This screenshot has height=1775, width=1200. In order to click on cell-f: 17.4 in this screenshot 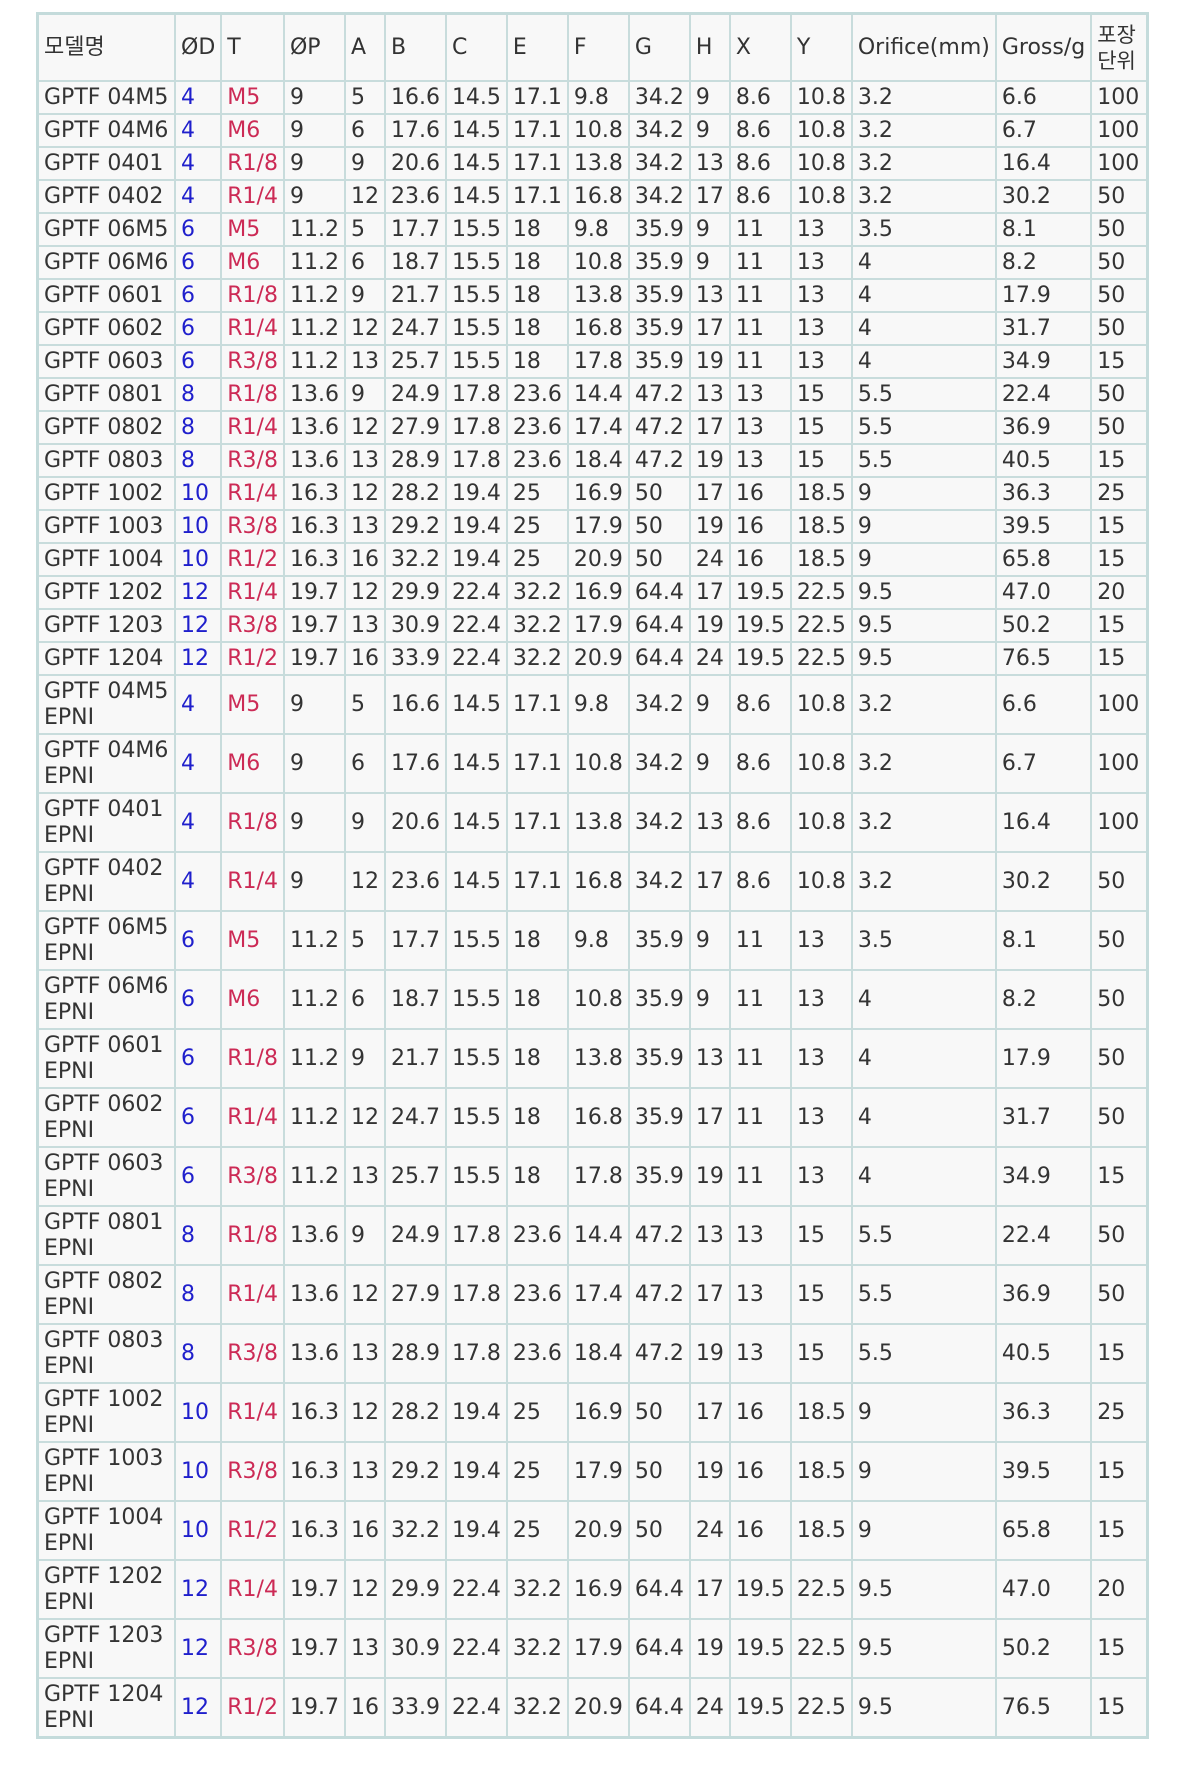, I will do `click(598, 427)`.